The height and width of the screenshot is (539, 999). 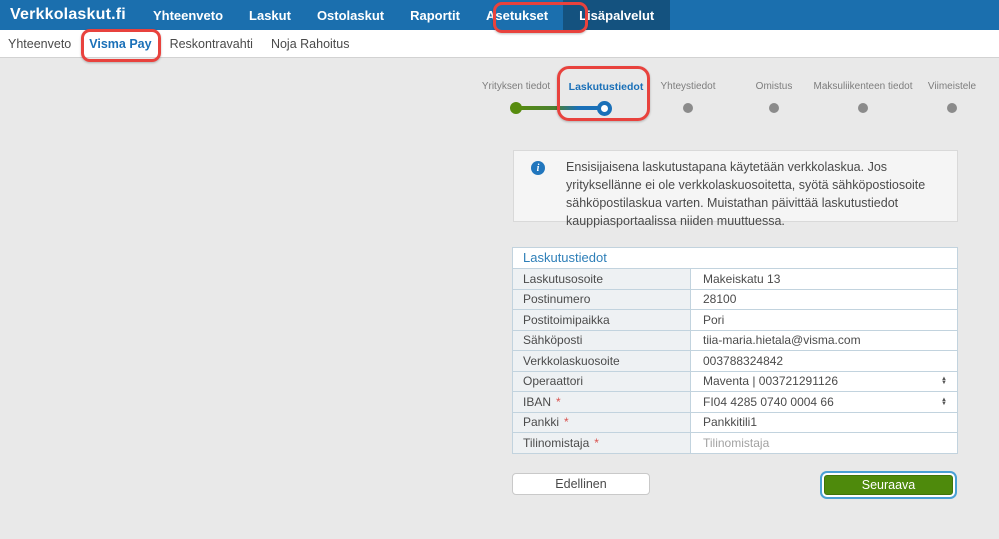 I want to click on form-row-laskutusosoite: Laskutusosoite Makeiskatu 13, so click(x=735, y=278).